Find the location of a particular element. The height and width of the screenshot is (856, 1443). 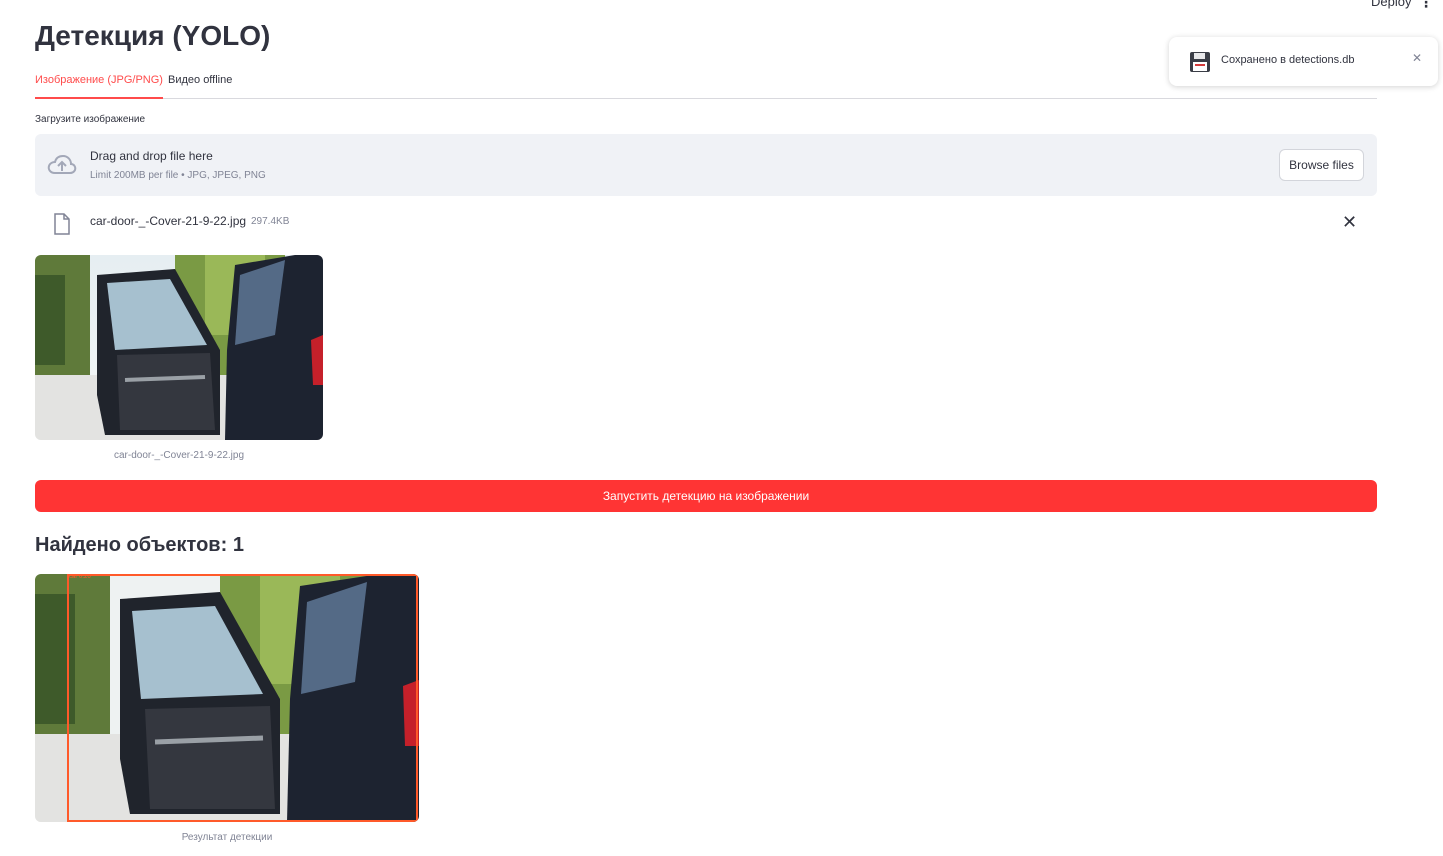

detection-box-label: car 0.26 is located at coordinates (80, 577).